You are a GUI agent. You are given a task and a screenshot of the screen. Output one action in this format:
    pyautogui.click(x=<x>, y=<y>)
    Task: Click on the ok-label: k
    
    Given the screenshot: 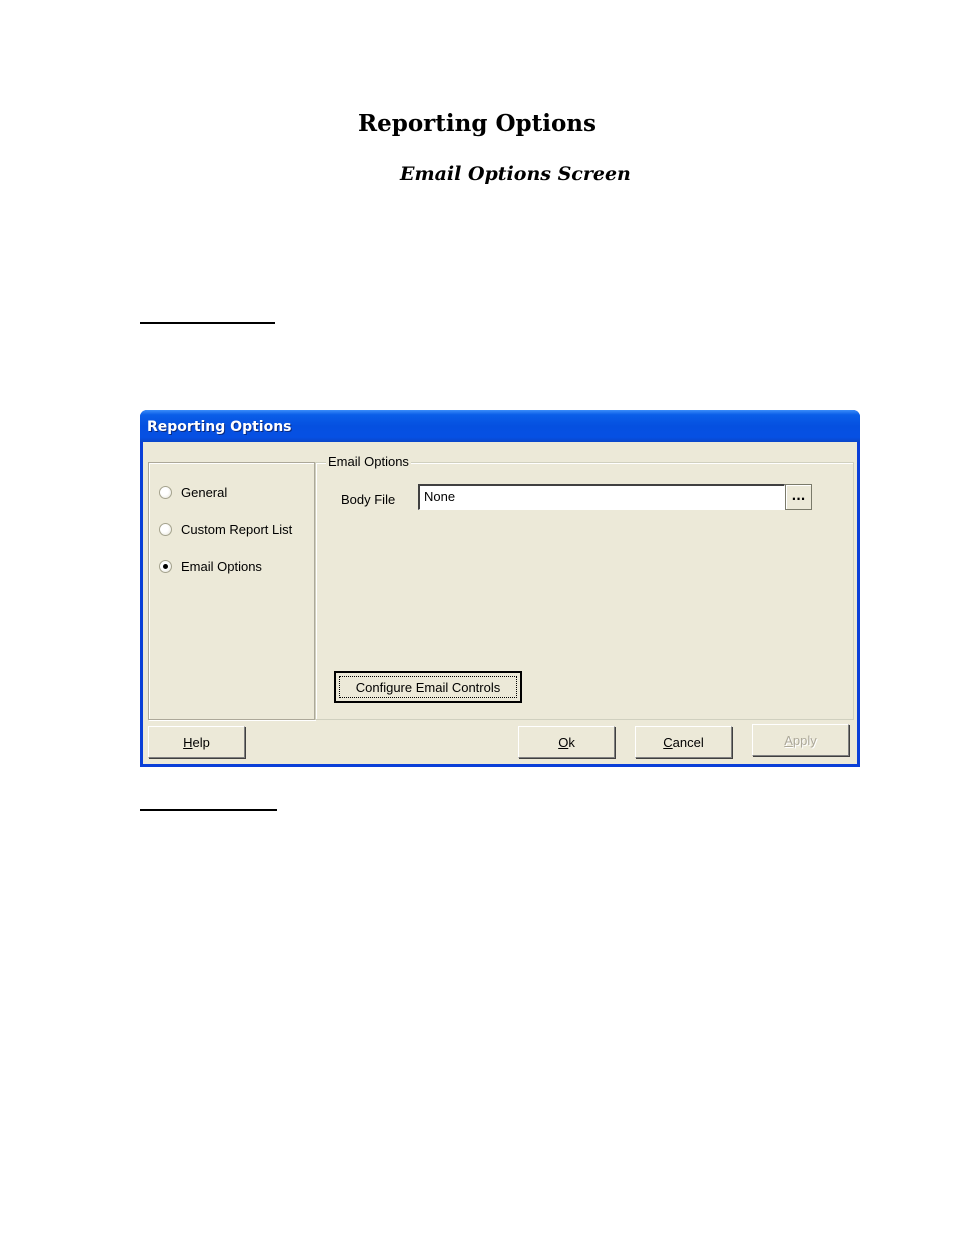 What is the action you would take?
    pyautogui.click(x=571, y=742)
    